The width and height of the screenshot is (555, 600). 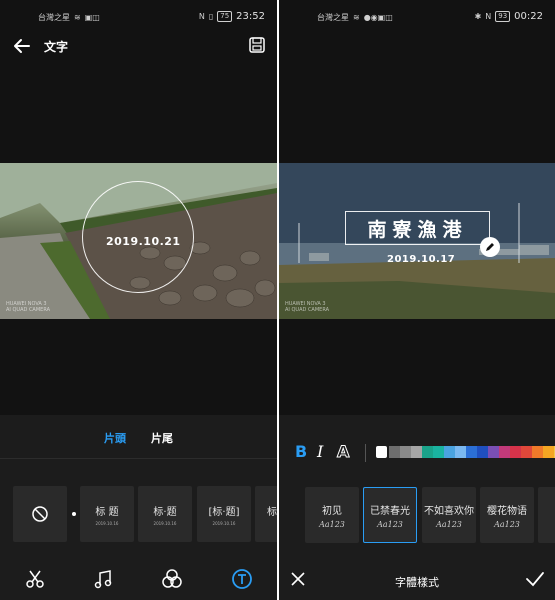 What do you see at coordinates (172, 579) in the screenshot?
I see `filter-icon` at bounding box center [172, 579].